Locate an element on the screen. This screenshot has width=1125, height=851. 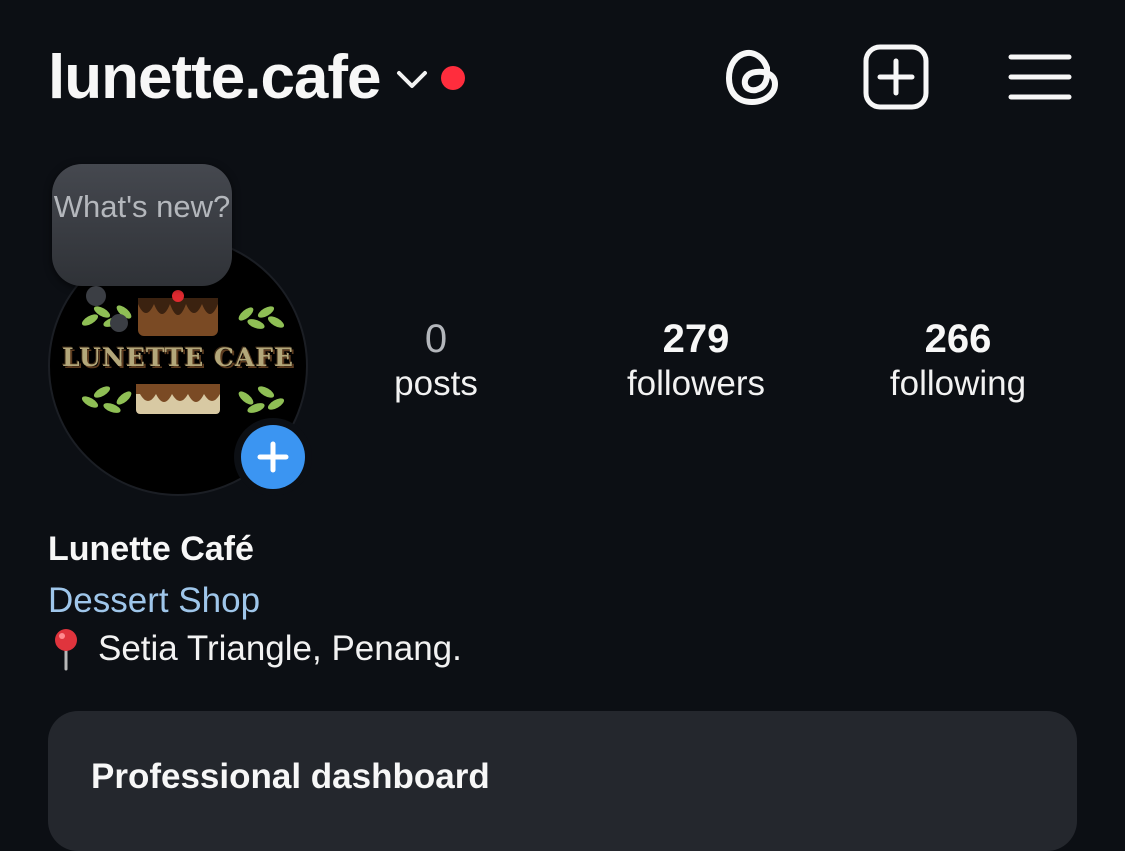
posts-count: 0 is located at coordinates (436, 339).